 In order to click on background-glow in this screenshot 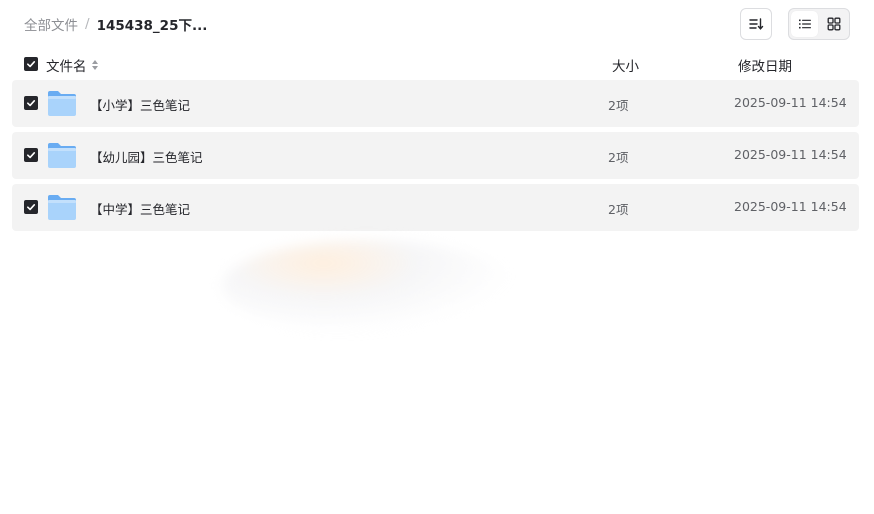, I will do `click(367, 286)`.